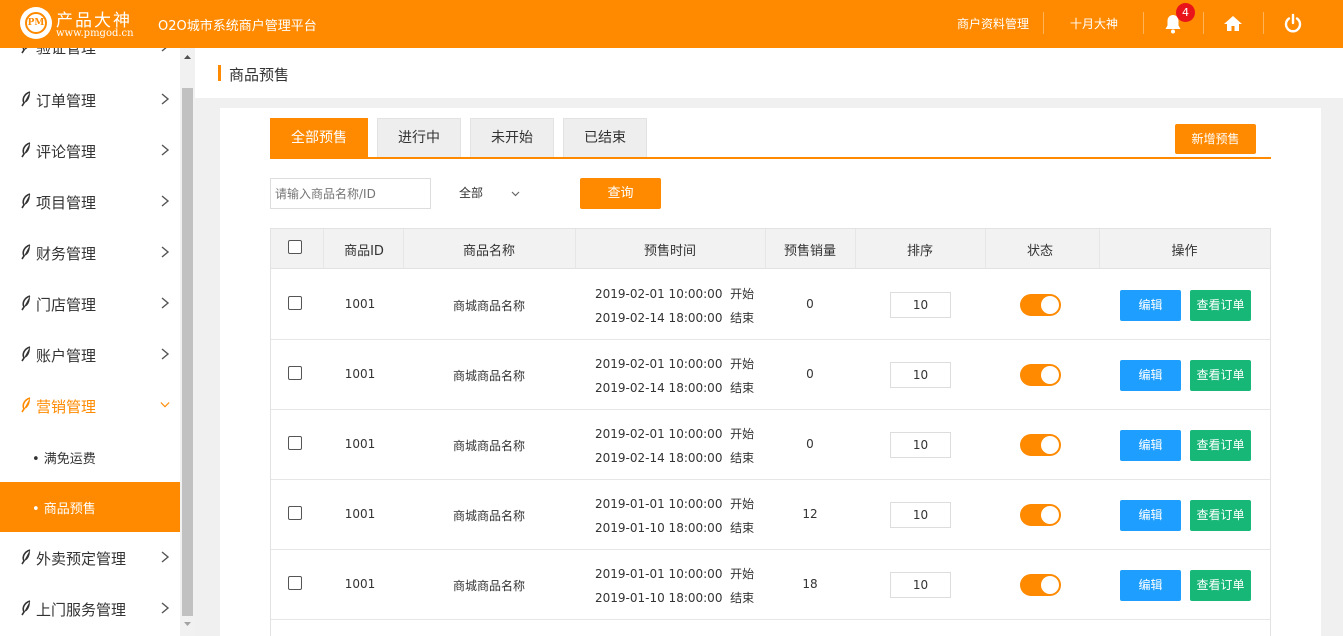 The width and height of the screenshot is (1343, 636). I want to click on sidebar-item-home-service: 上门服务管理, so click(90, 609).